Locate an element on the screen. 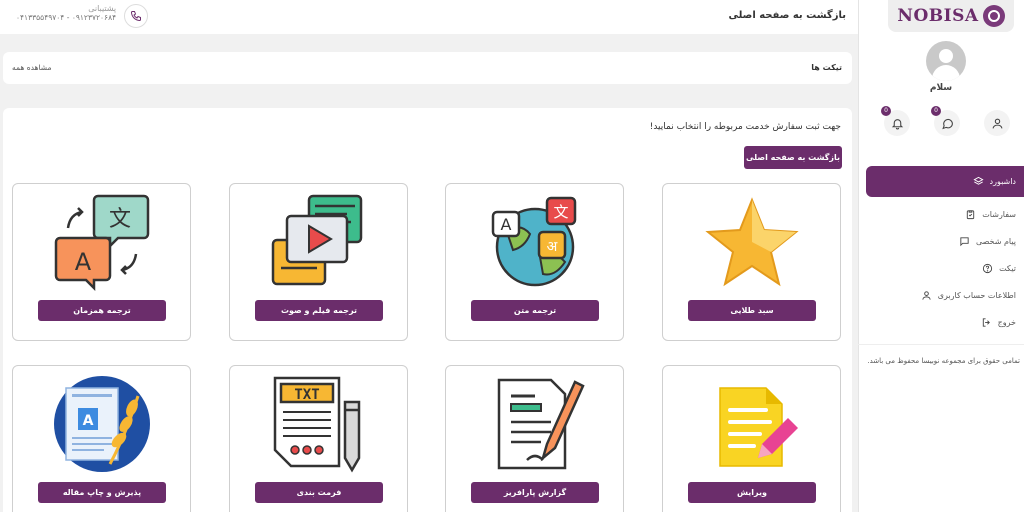  service-button: فرمت بندی is located at coordinates (319, 492).